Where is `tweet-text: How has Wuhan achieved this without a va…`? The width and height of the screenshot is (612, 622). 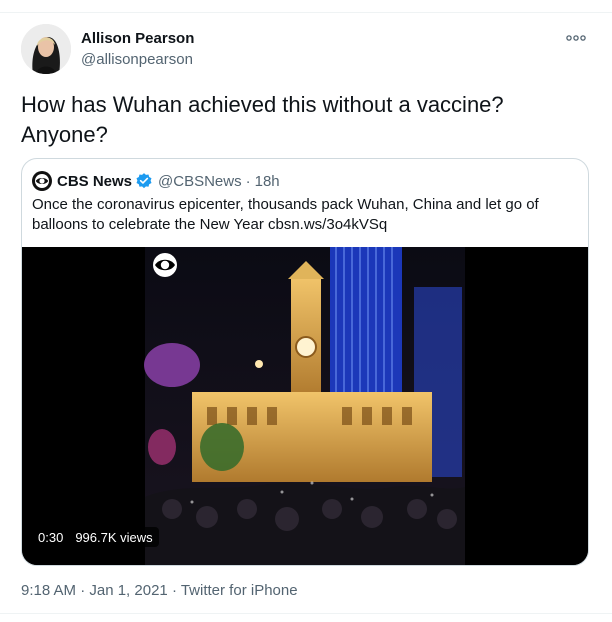
tweet-text: How has Wuhan achieved this without a va… is located at coordinates (262, 119).